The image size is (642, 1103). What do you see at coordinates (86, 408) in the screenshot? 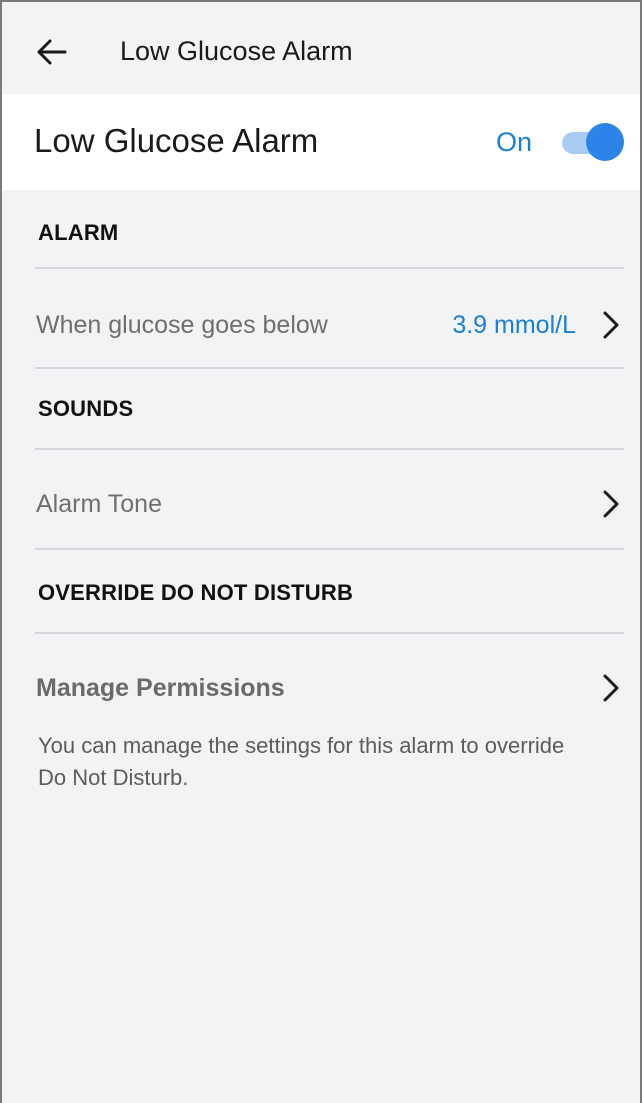
I see `section-header-sounds: SOUNDS` at bounding box center [86, 408].